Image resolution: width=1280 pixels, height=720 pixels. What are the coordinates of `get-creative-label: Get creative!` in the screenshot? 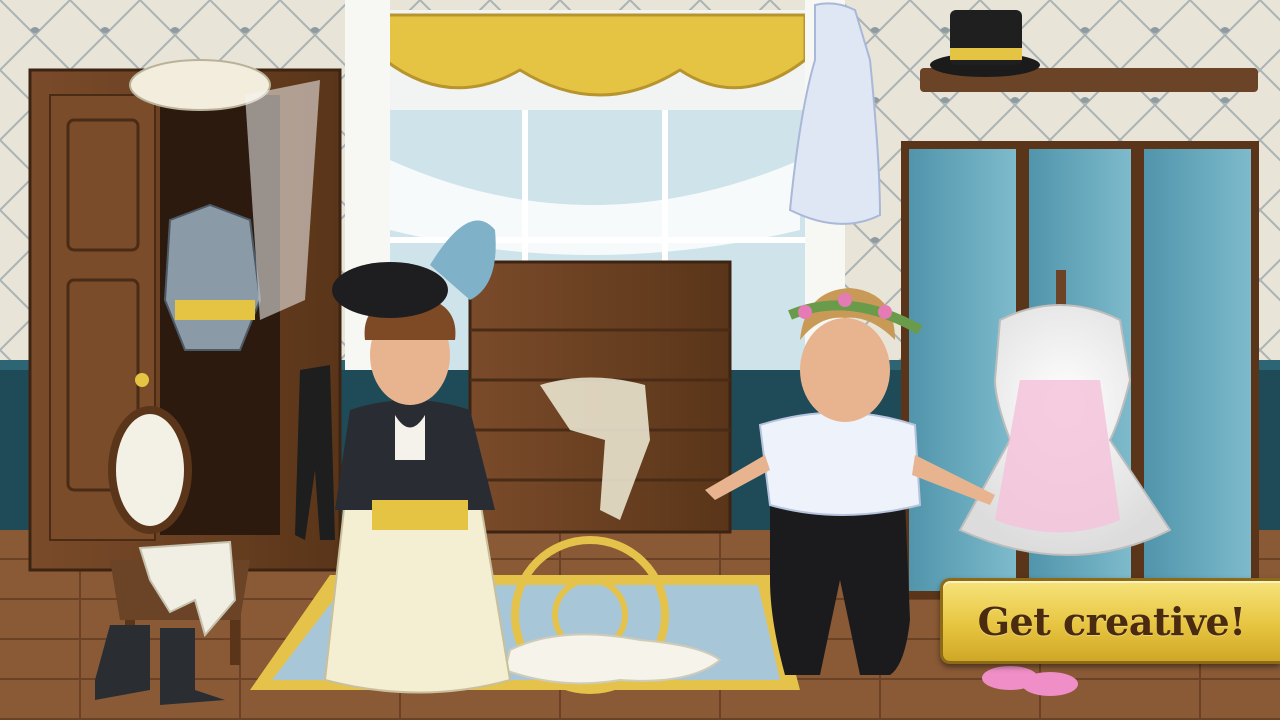 It's located at (1111, 621).